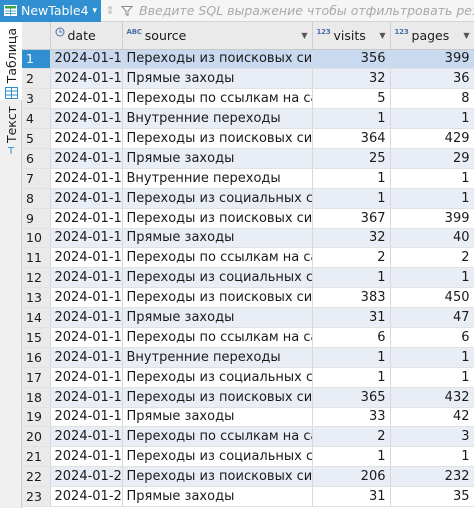  What do you see at coordinates (382, 35) in the screenshot?
I see `sort-icon: ▼` at bounding box center [382, 35].